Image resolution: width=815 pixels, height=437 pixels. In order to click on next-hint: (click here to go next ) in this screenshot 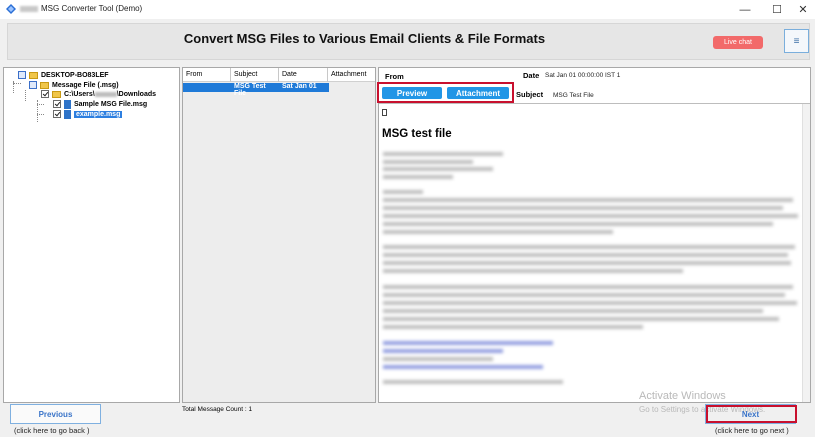, I will do `click(752, 430)`.